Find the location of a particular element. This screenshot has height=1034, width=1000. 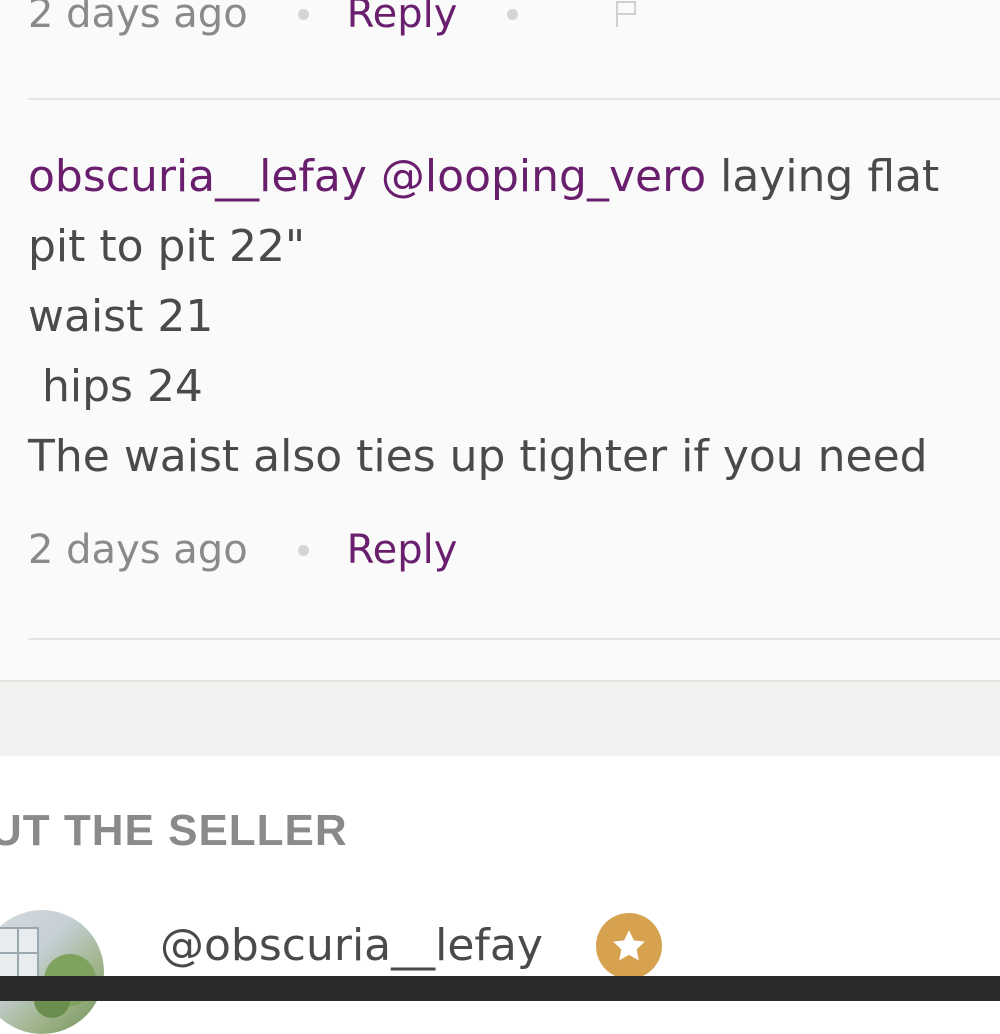

seller-avatar is located at coordinates (52, 972).